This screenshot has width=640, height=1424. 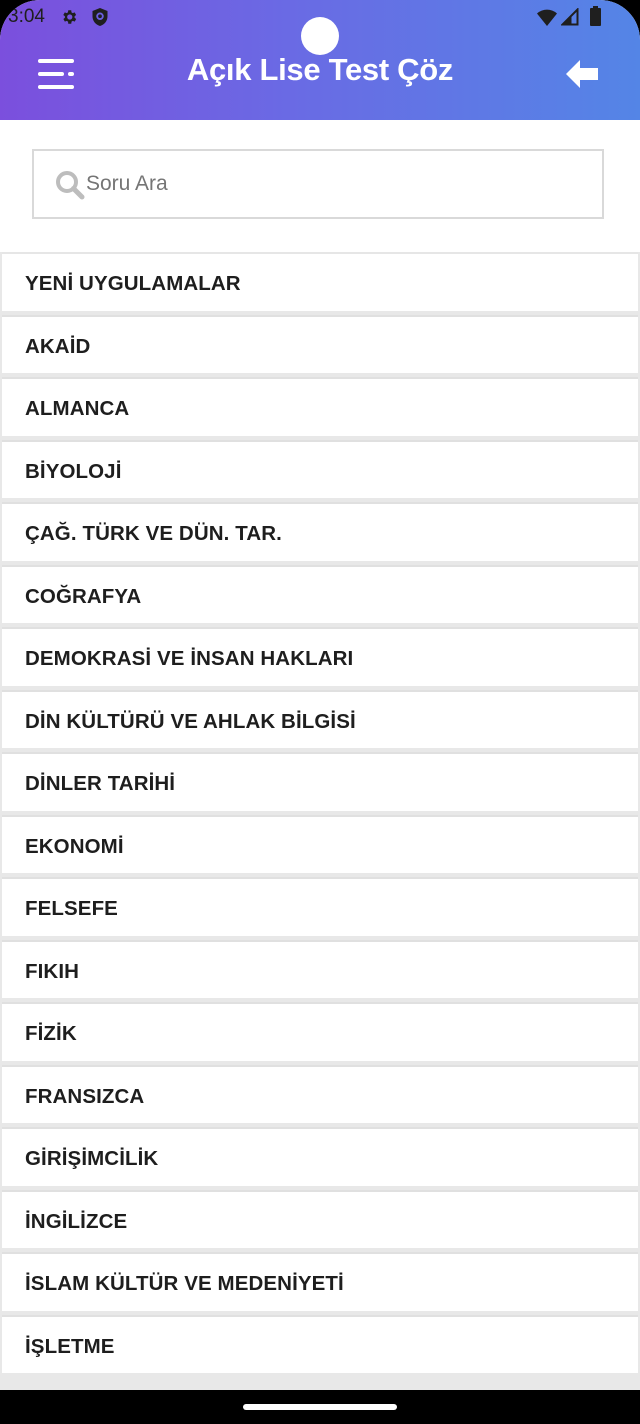 What do you see at coordinates (56, 74) in the screenshot?
I see `menu-icon` at bounding box center [56, 74].